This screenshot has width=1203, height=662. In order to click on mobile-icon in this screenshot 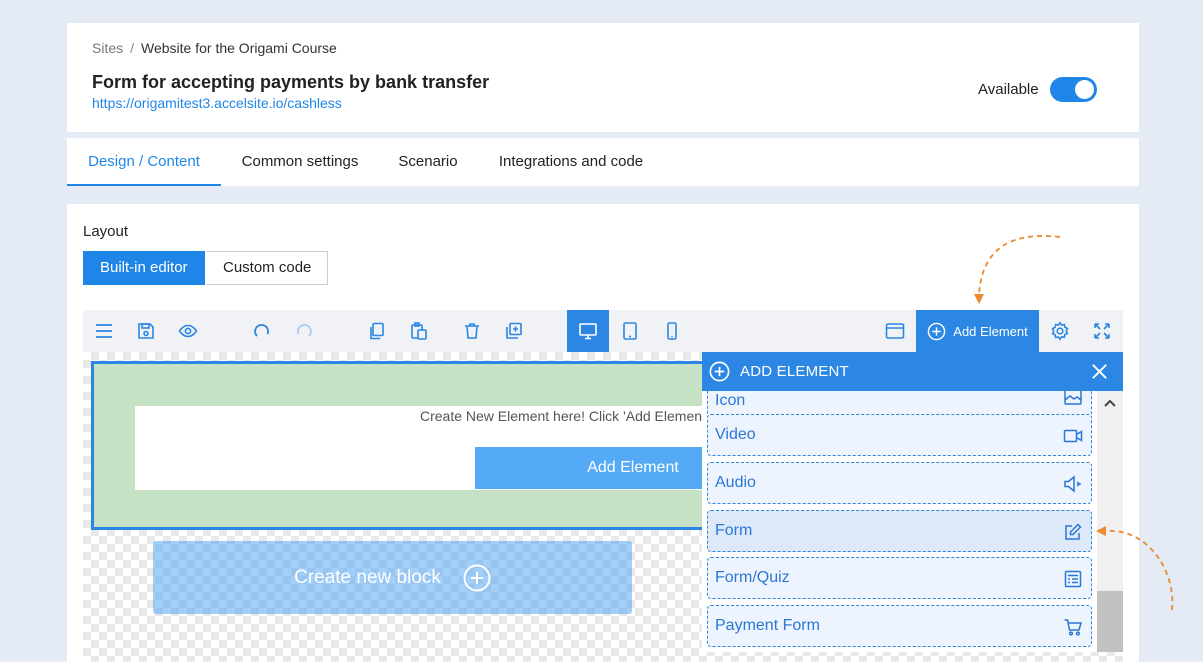, I will do `click(672, 331)`.